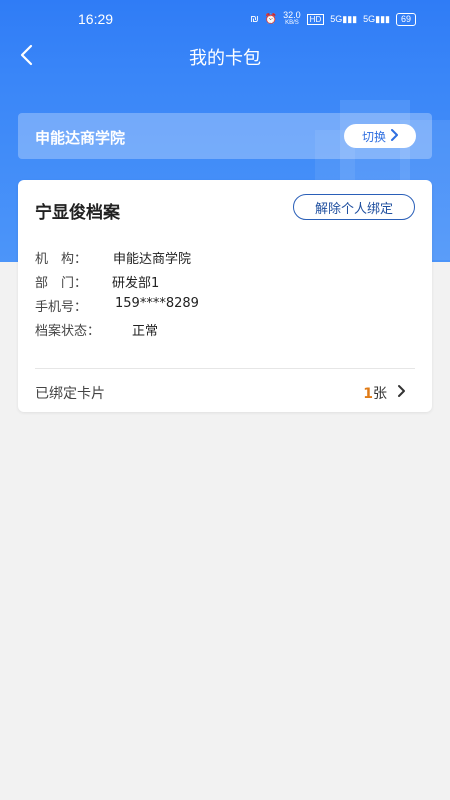 The image size is (450, 800). I want to click on info-label: 机 构：, so click(61, 259).